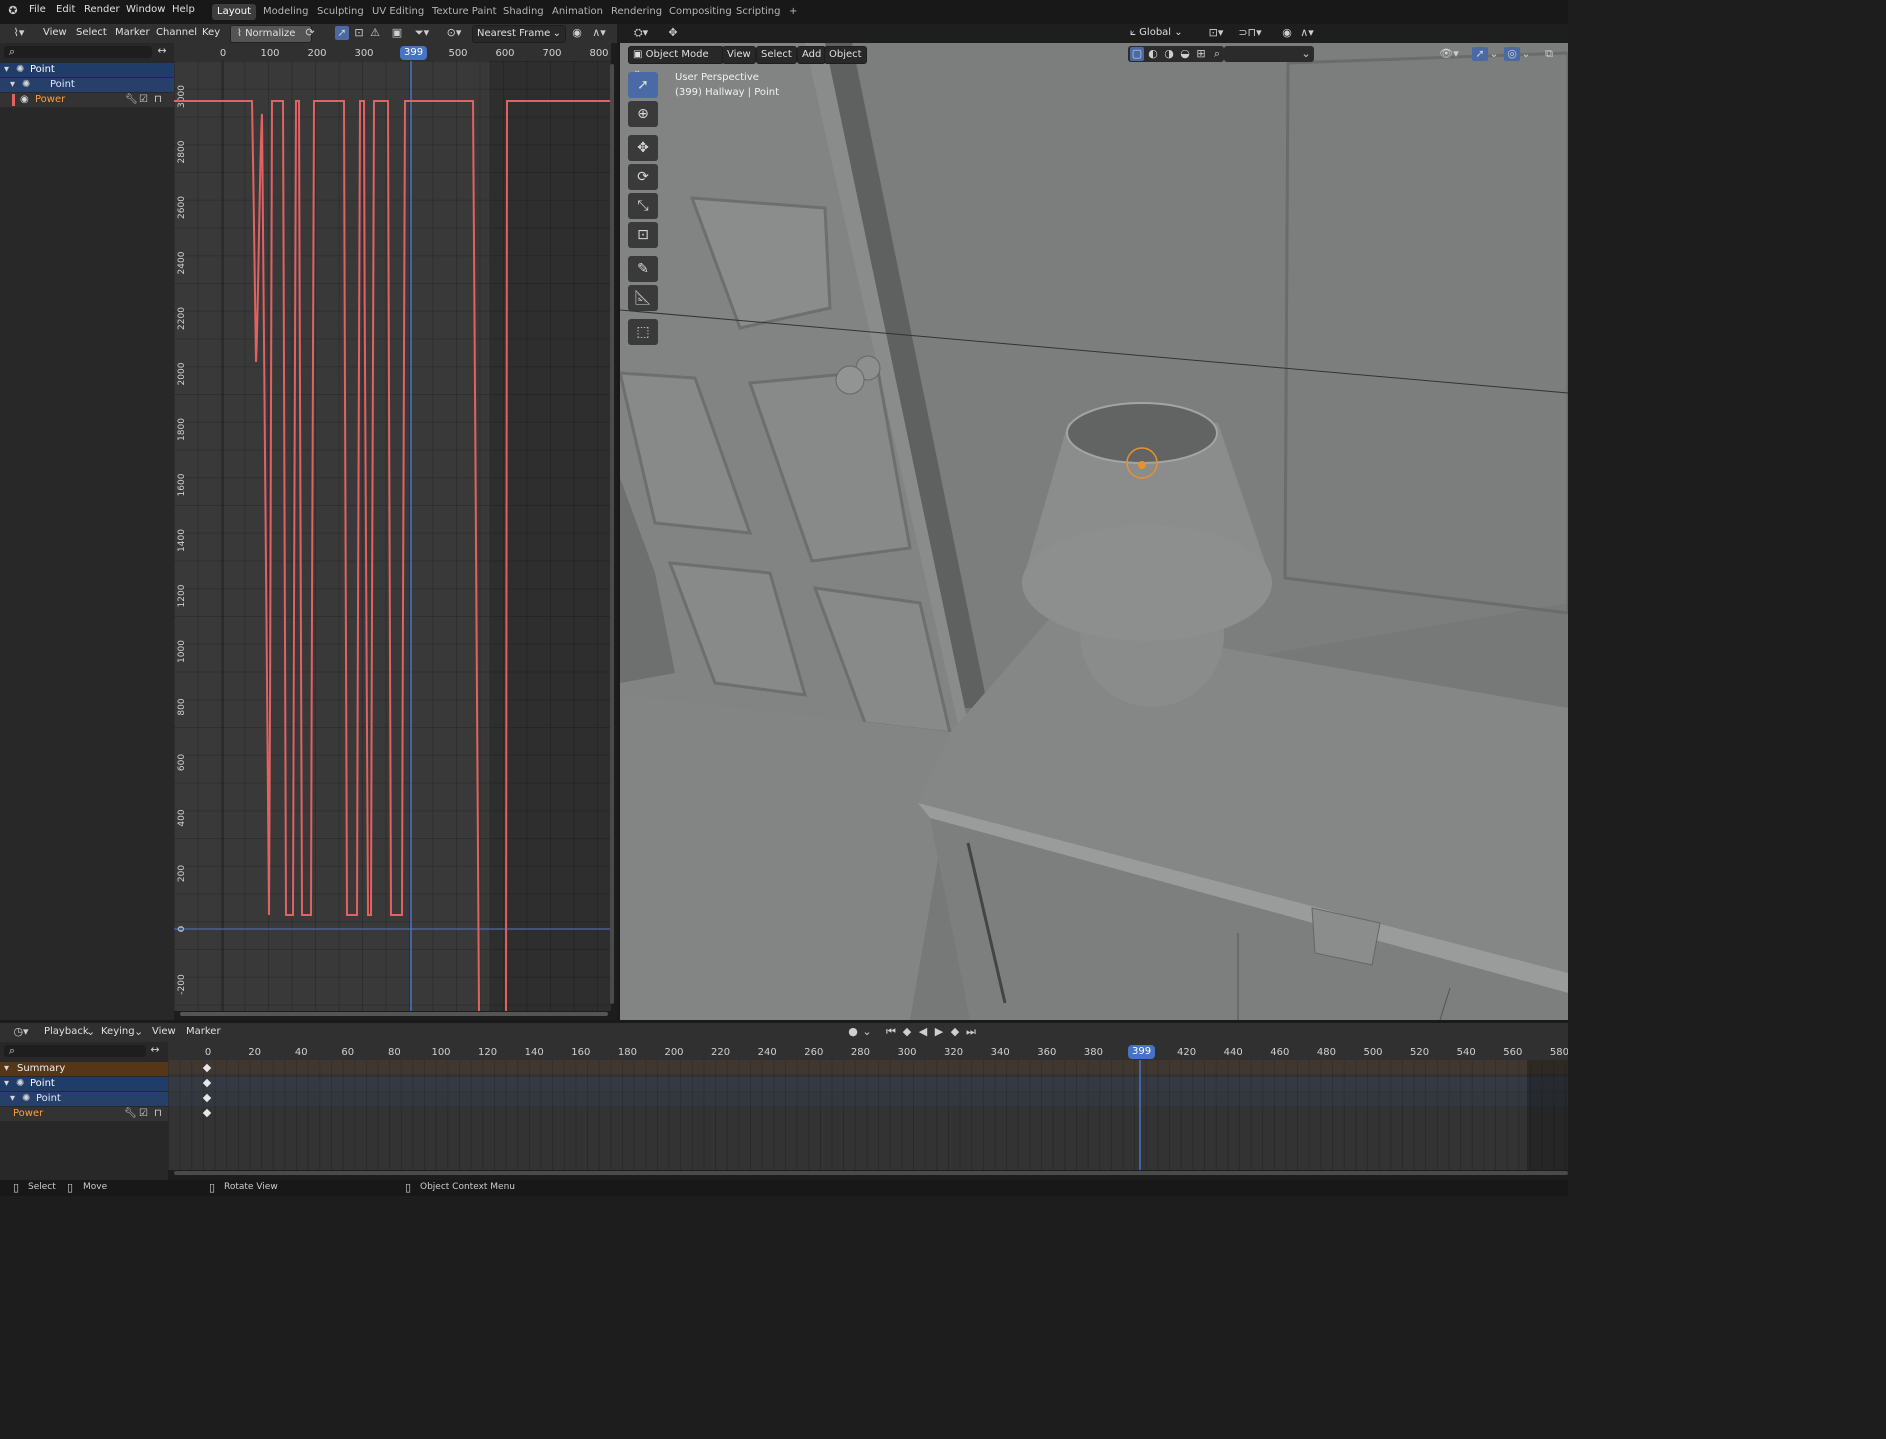 Image resolution: width=1886 pixels, height=1439 pixels. I want to click on viewport-menu-view: View, so click(739, 55).